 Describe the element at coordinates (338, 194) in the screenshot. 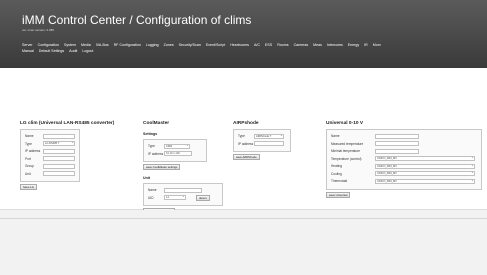

I see `save-universal-button: save Universal` at that location.